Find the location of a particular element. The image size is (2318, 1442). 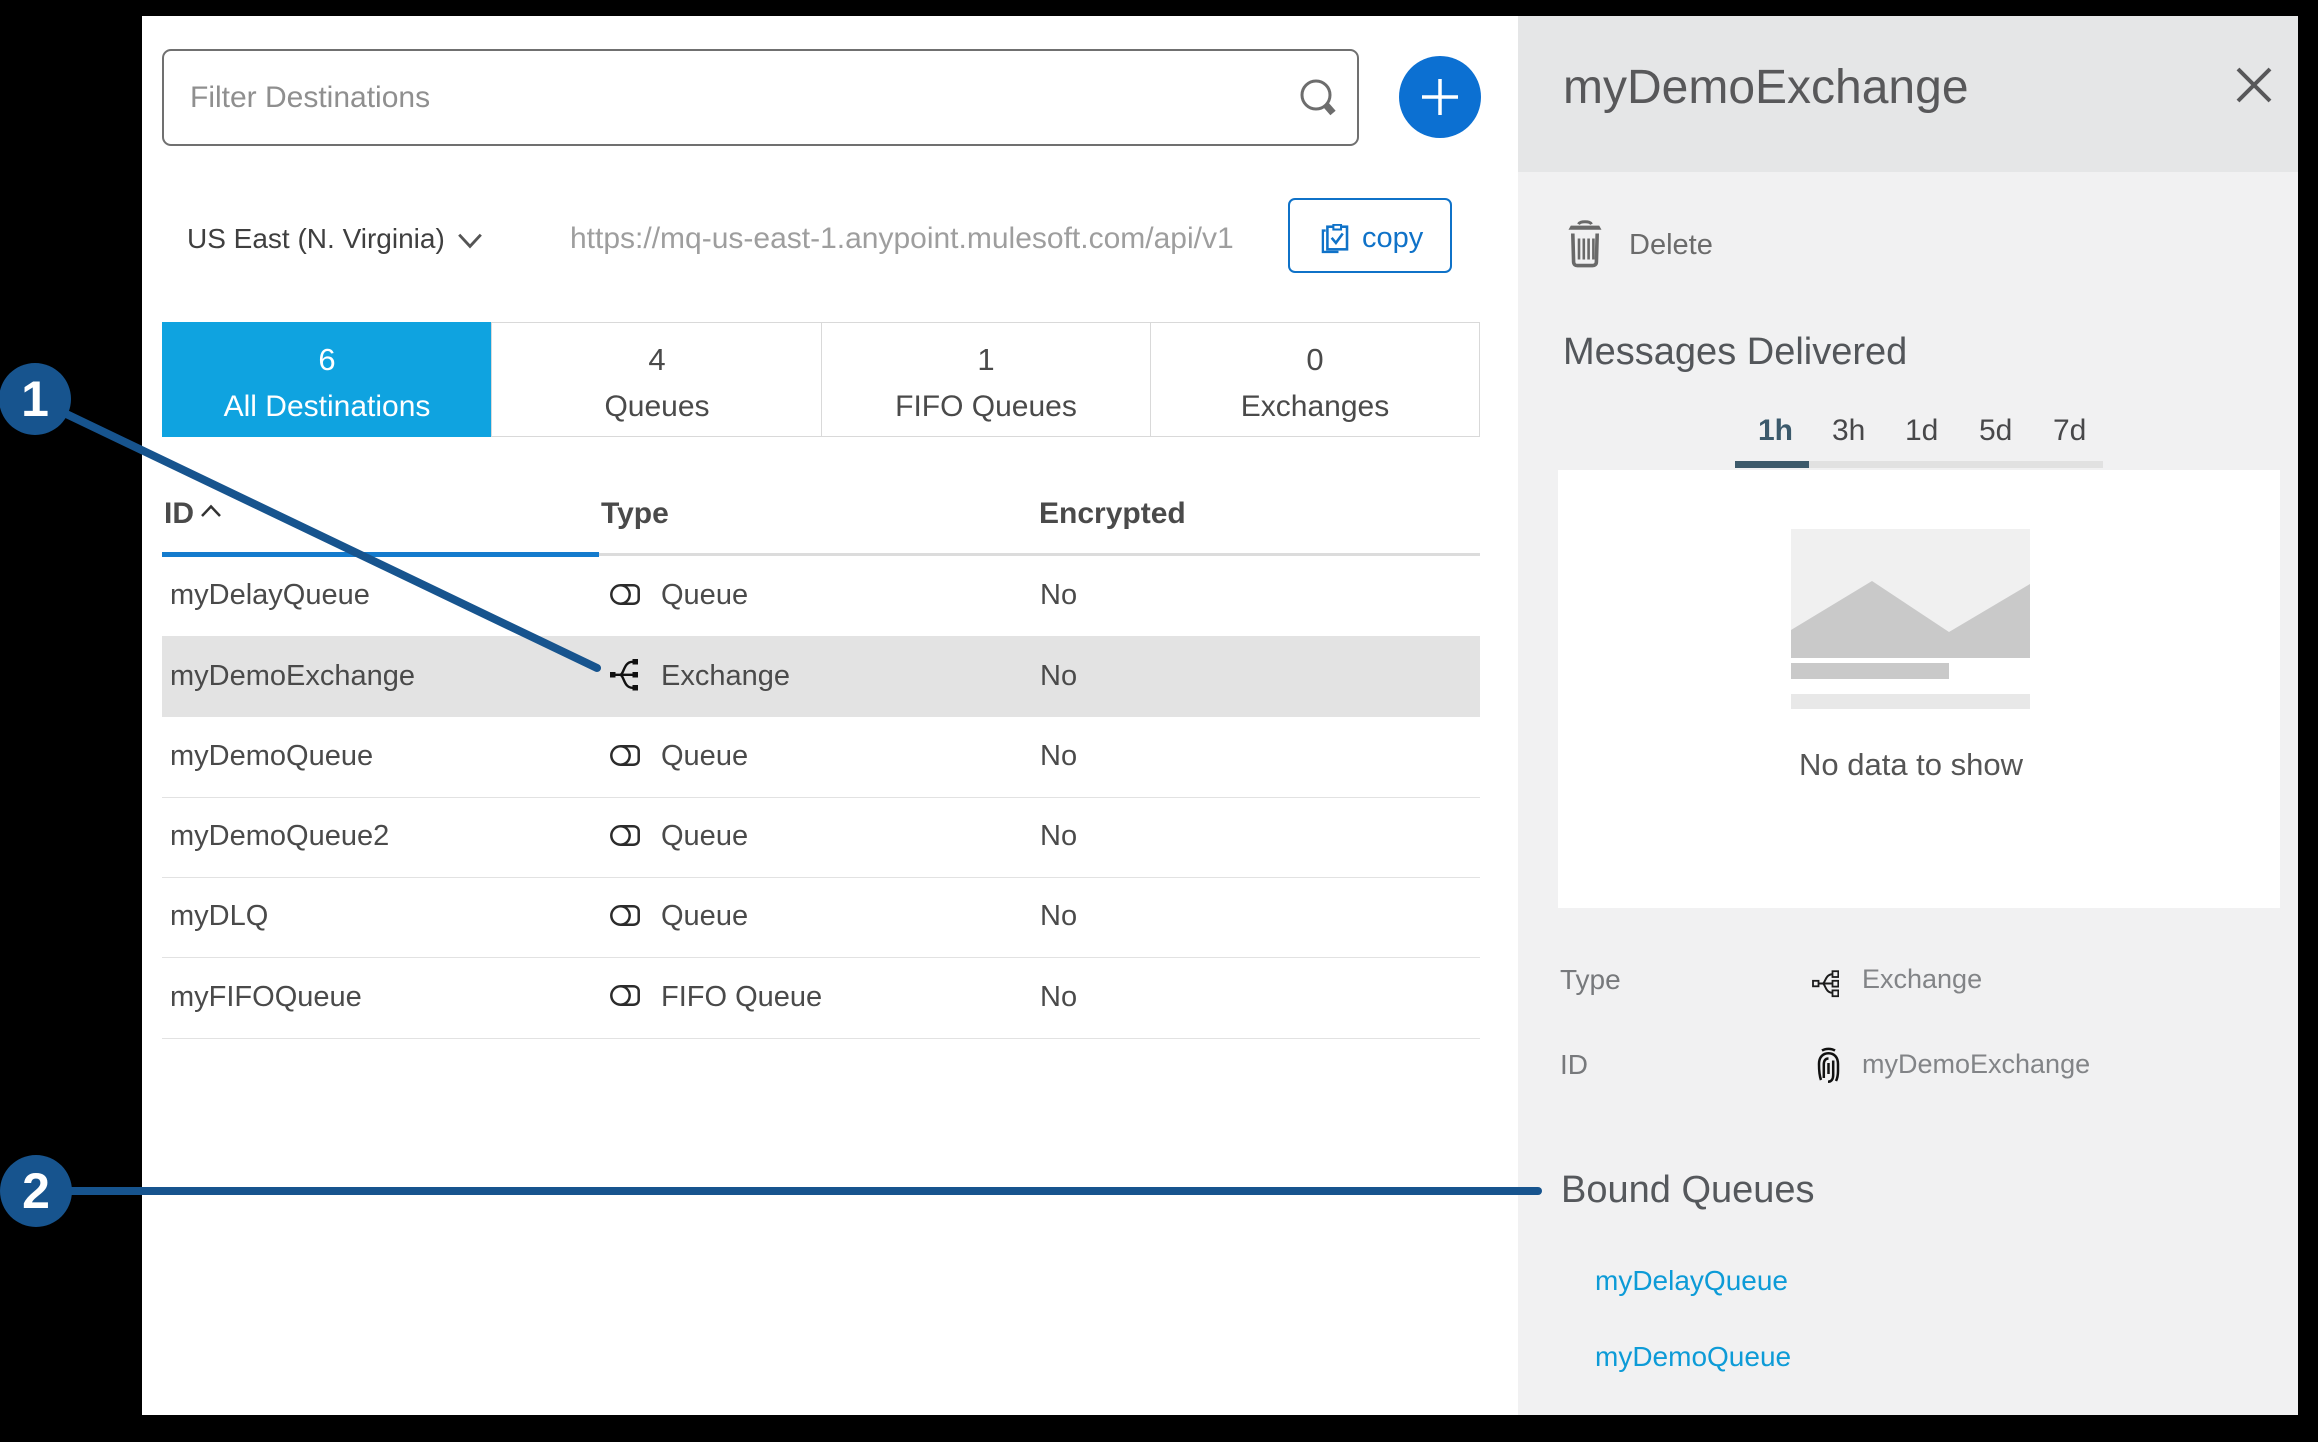

svg-text: 2 is located at coordinates (36, 1191).